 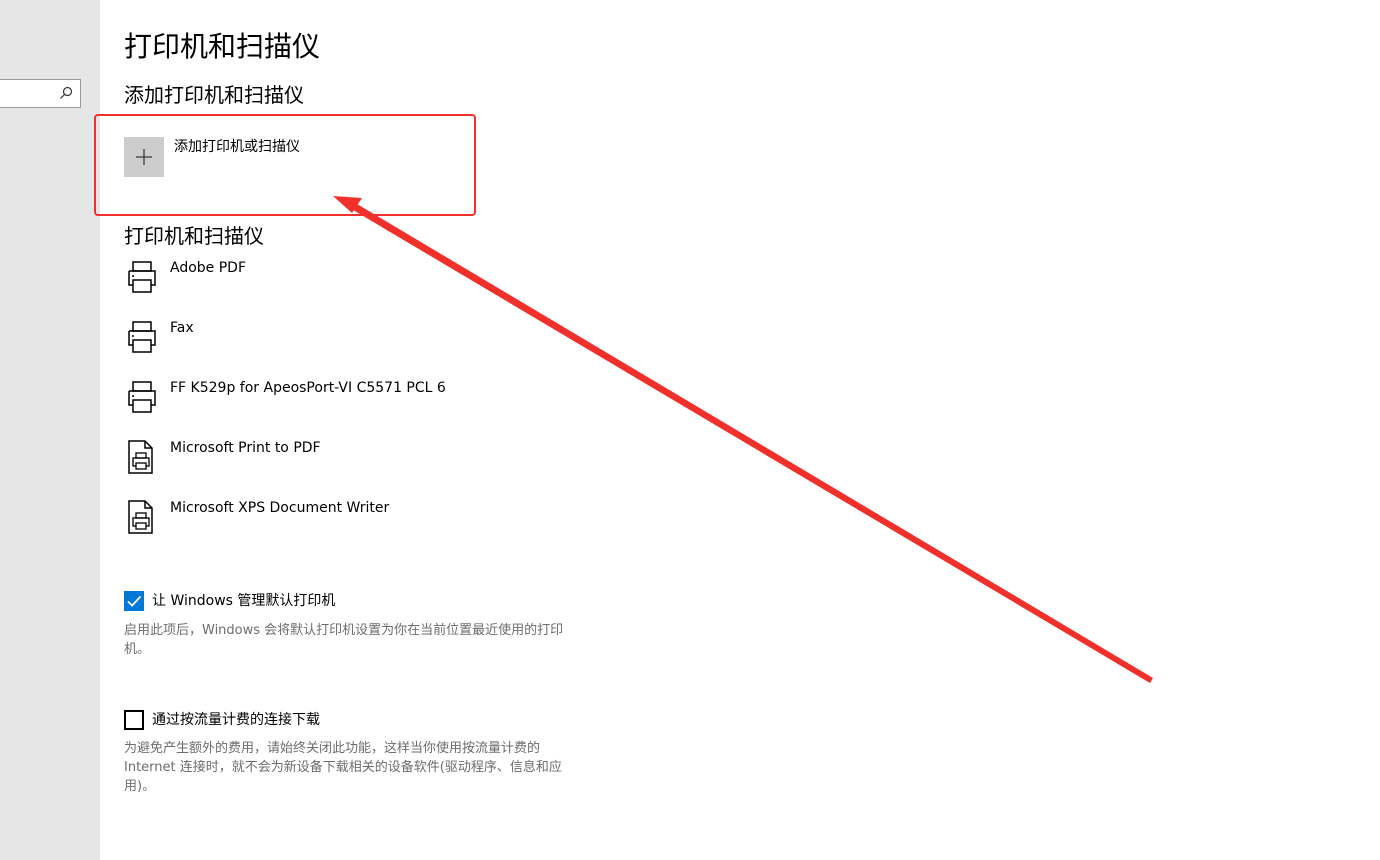 I want to click on plus-icon, so click(x=144, y=157).